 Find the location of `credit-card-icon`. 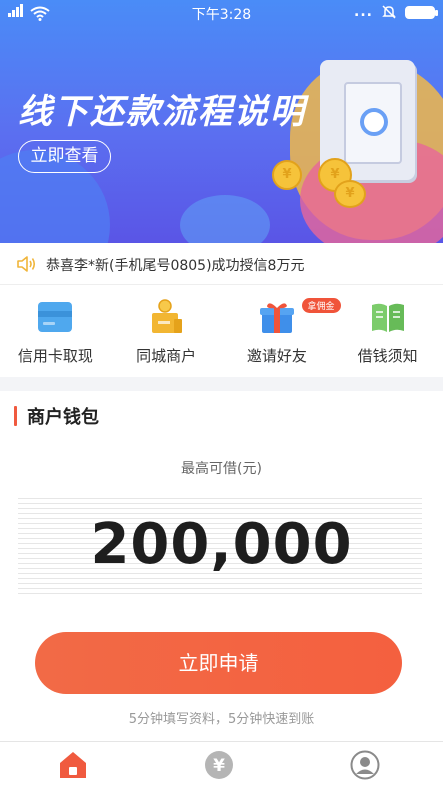

credit-card-icon is located at coordinates (55, 317).